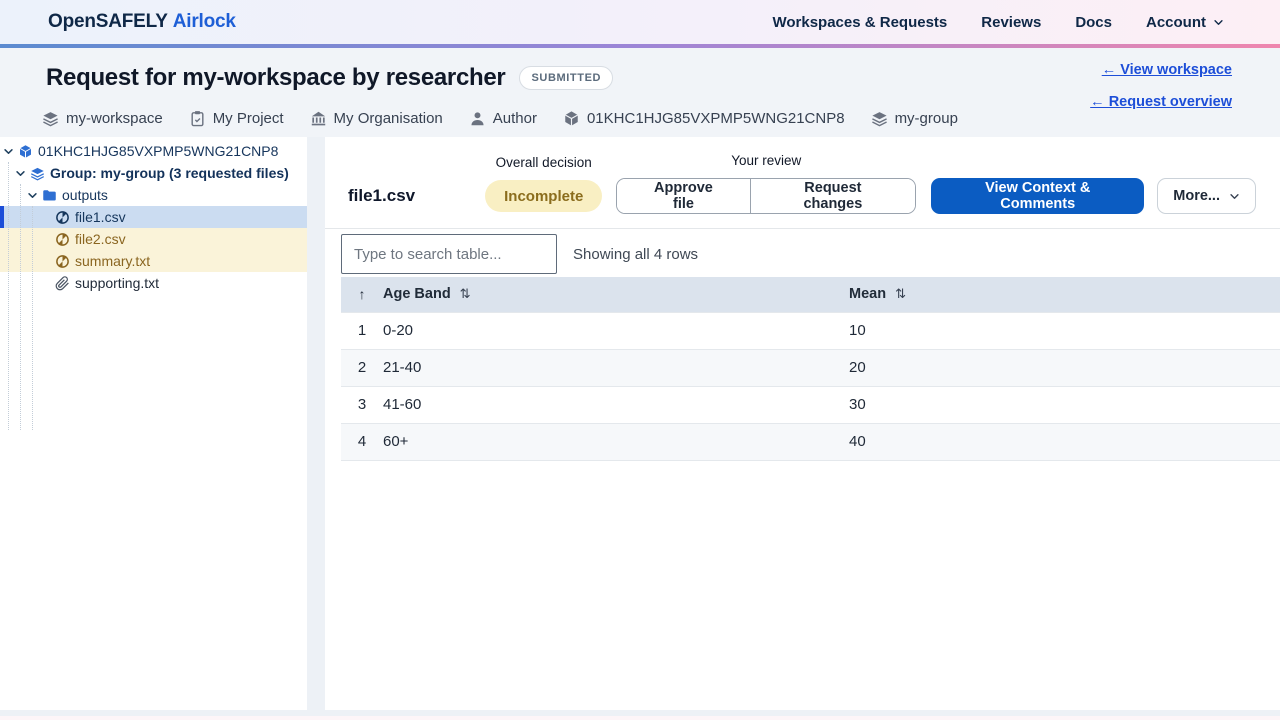 This screenshot has height=720, width=1280. I want to click on nav-workspaces-requests: Workspaces & Requests, so click(859, 22).